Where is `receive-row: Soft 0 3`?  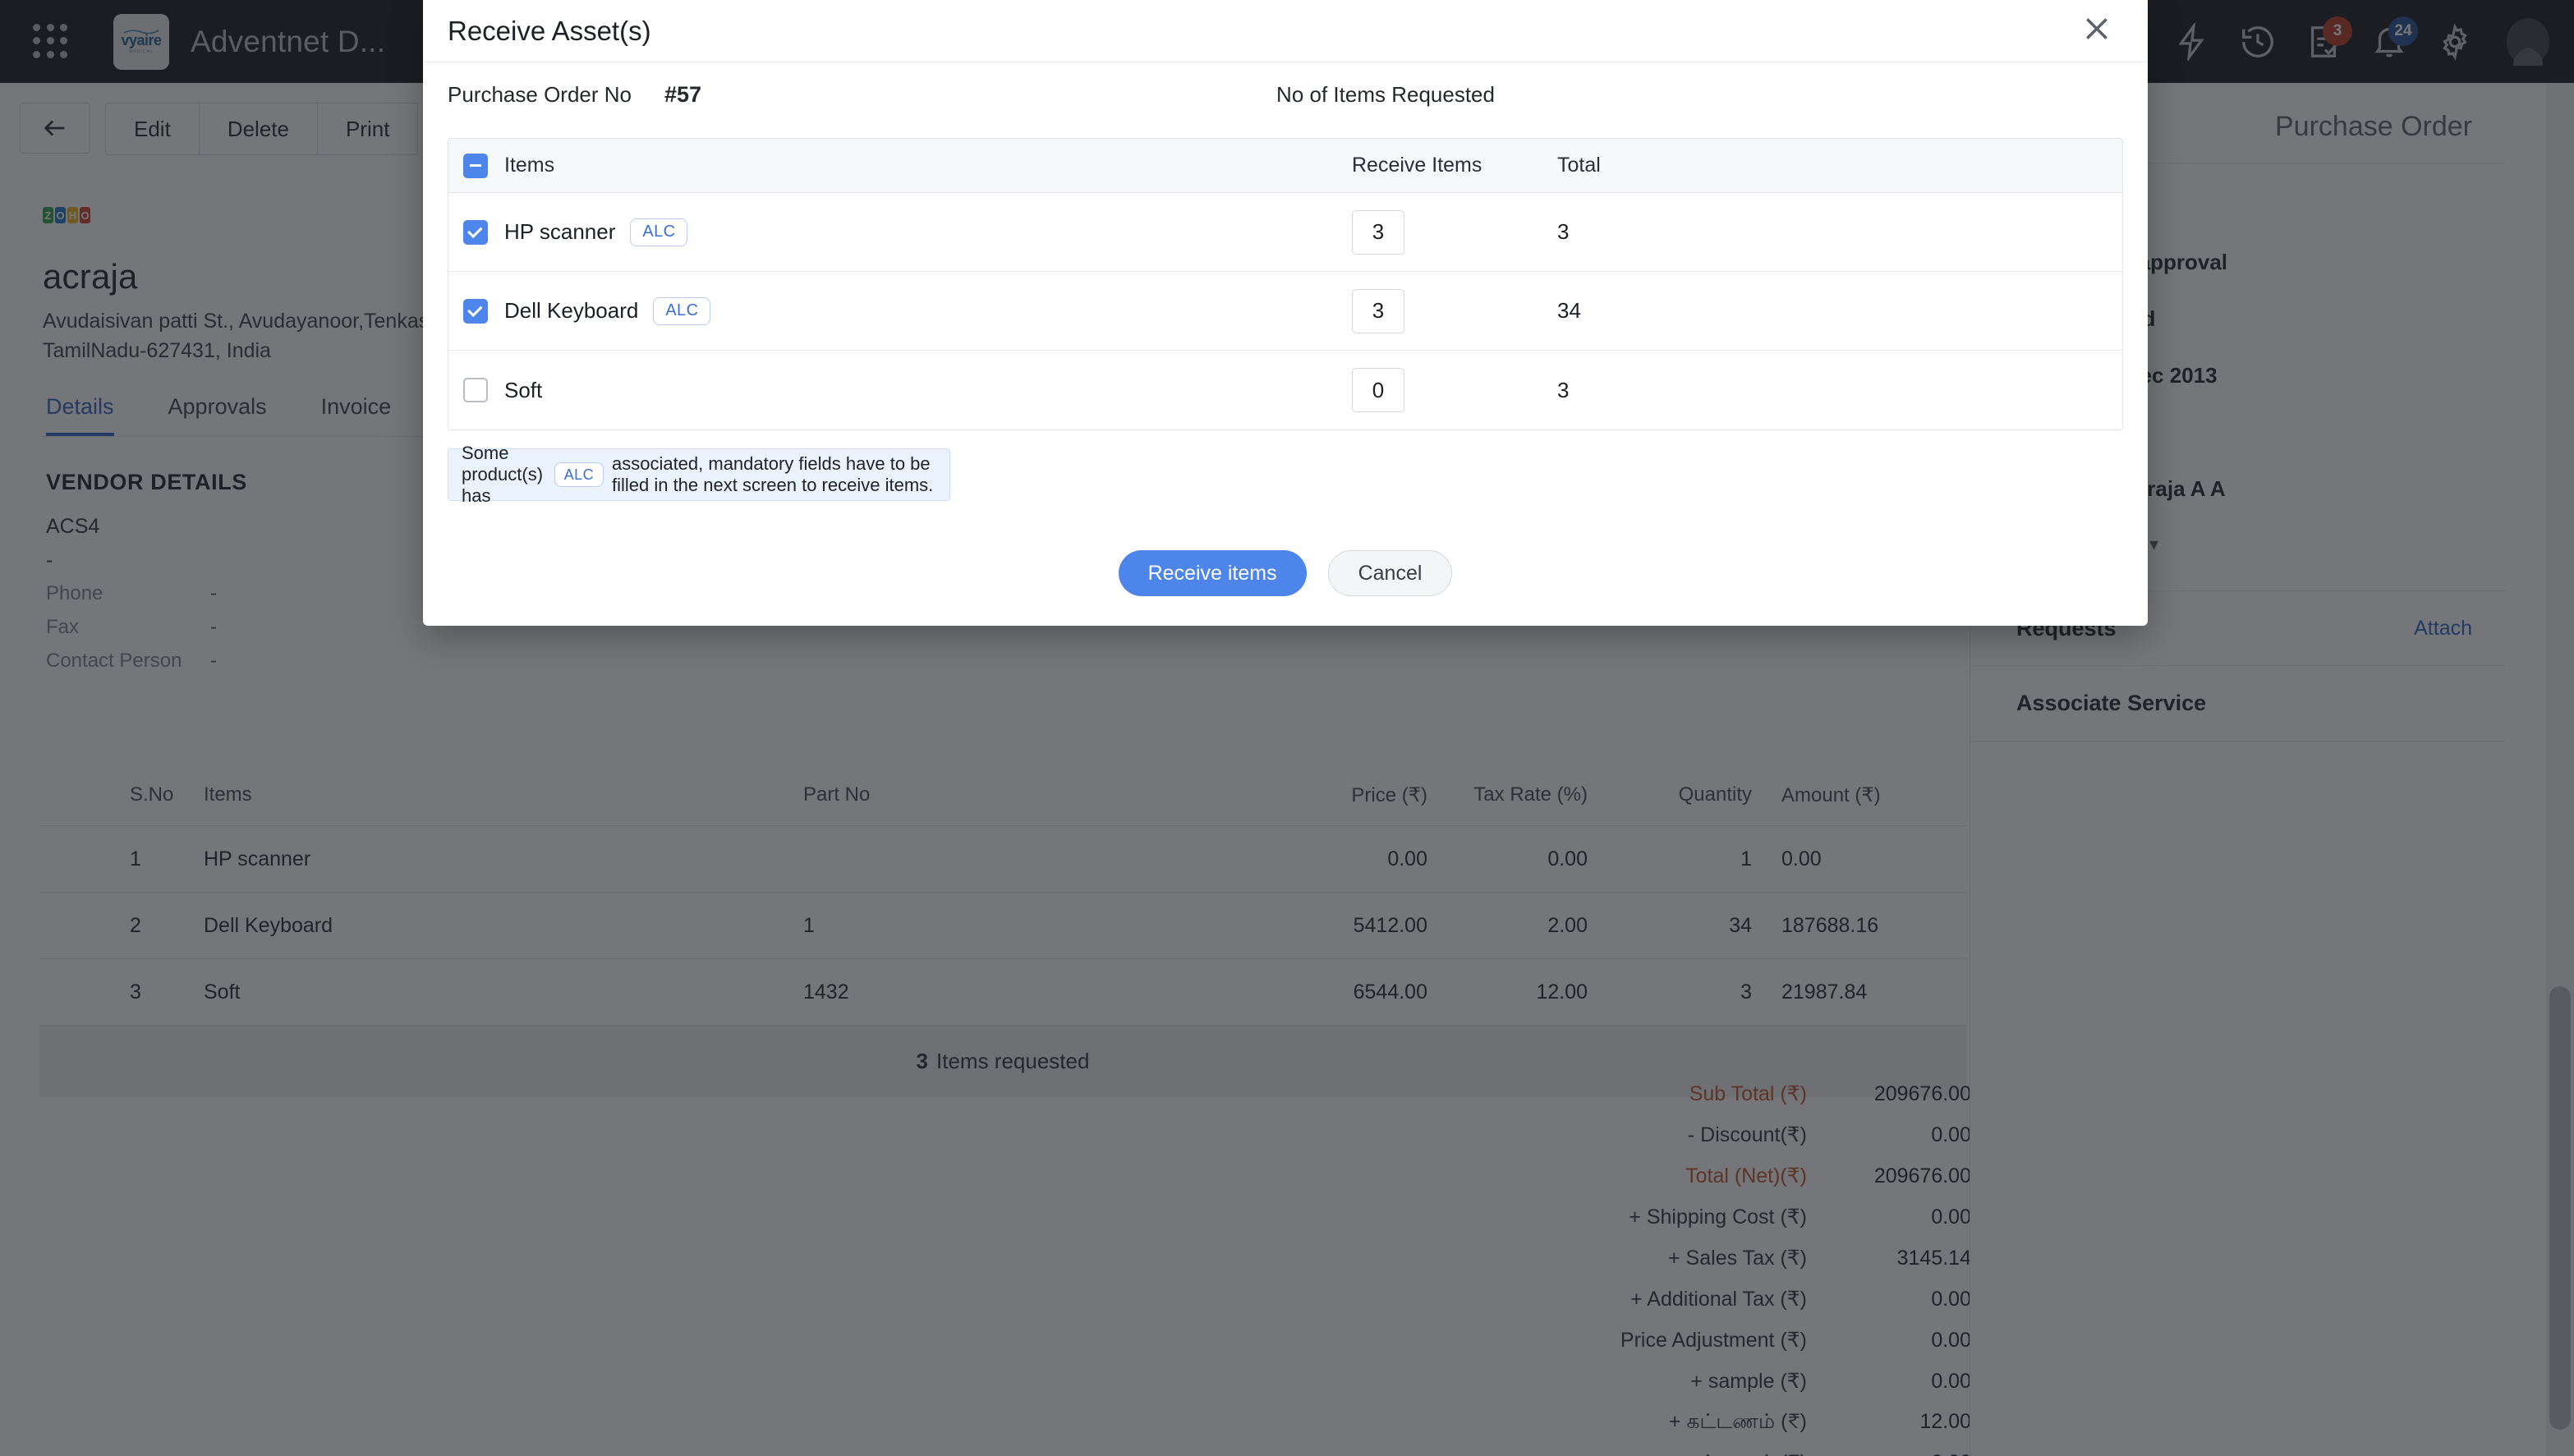
receive-row: Soft 0 3 is located at coordinates (1285, 390).